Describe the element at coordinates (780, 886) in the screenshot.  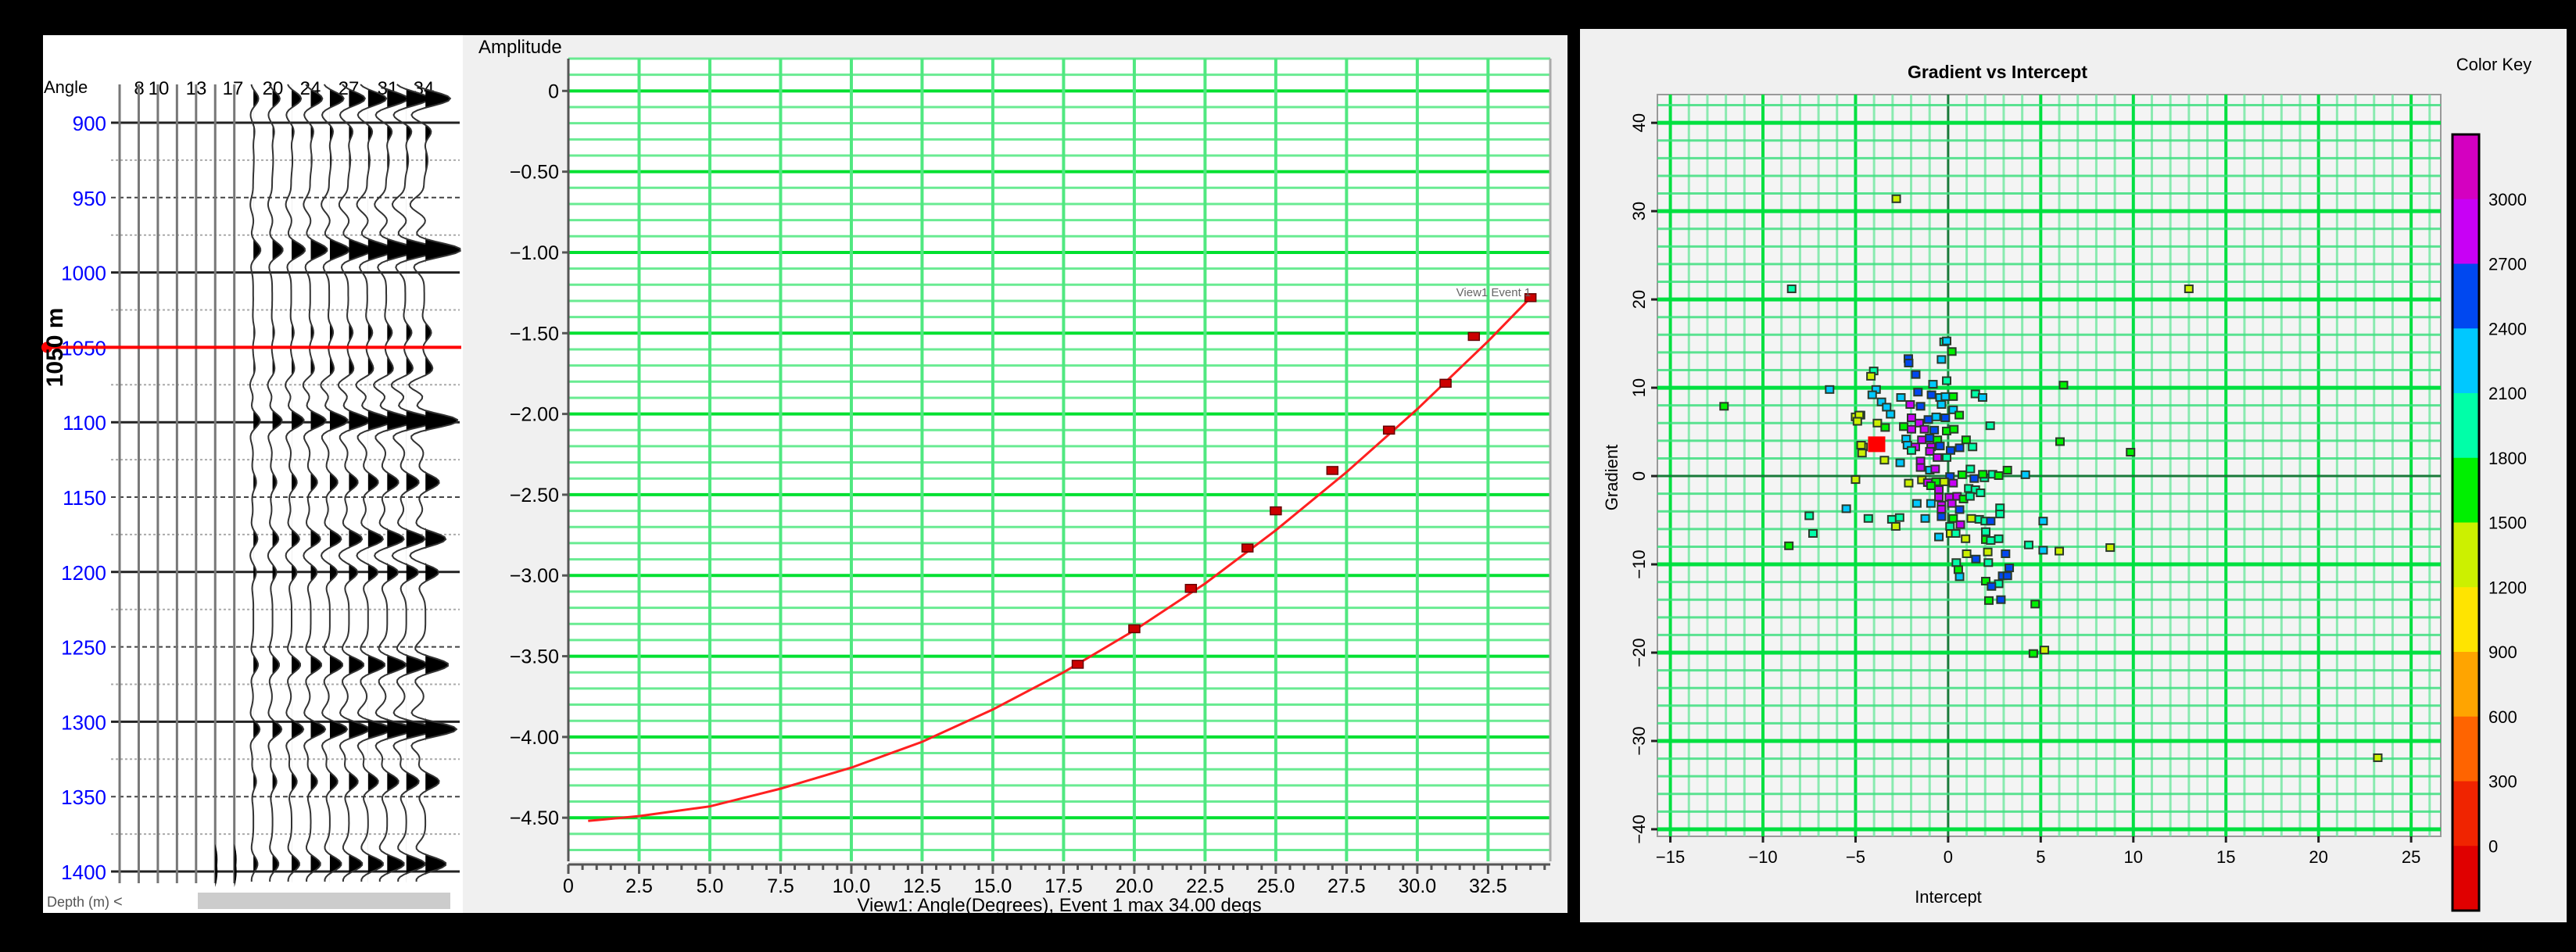
I see `x-tick-label: 7.5` at that location.